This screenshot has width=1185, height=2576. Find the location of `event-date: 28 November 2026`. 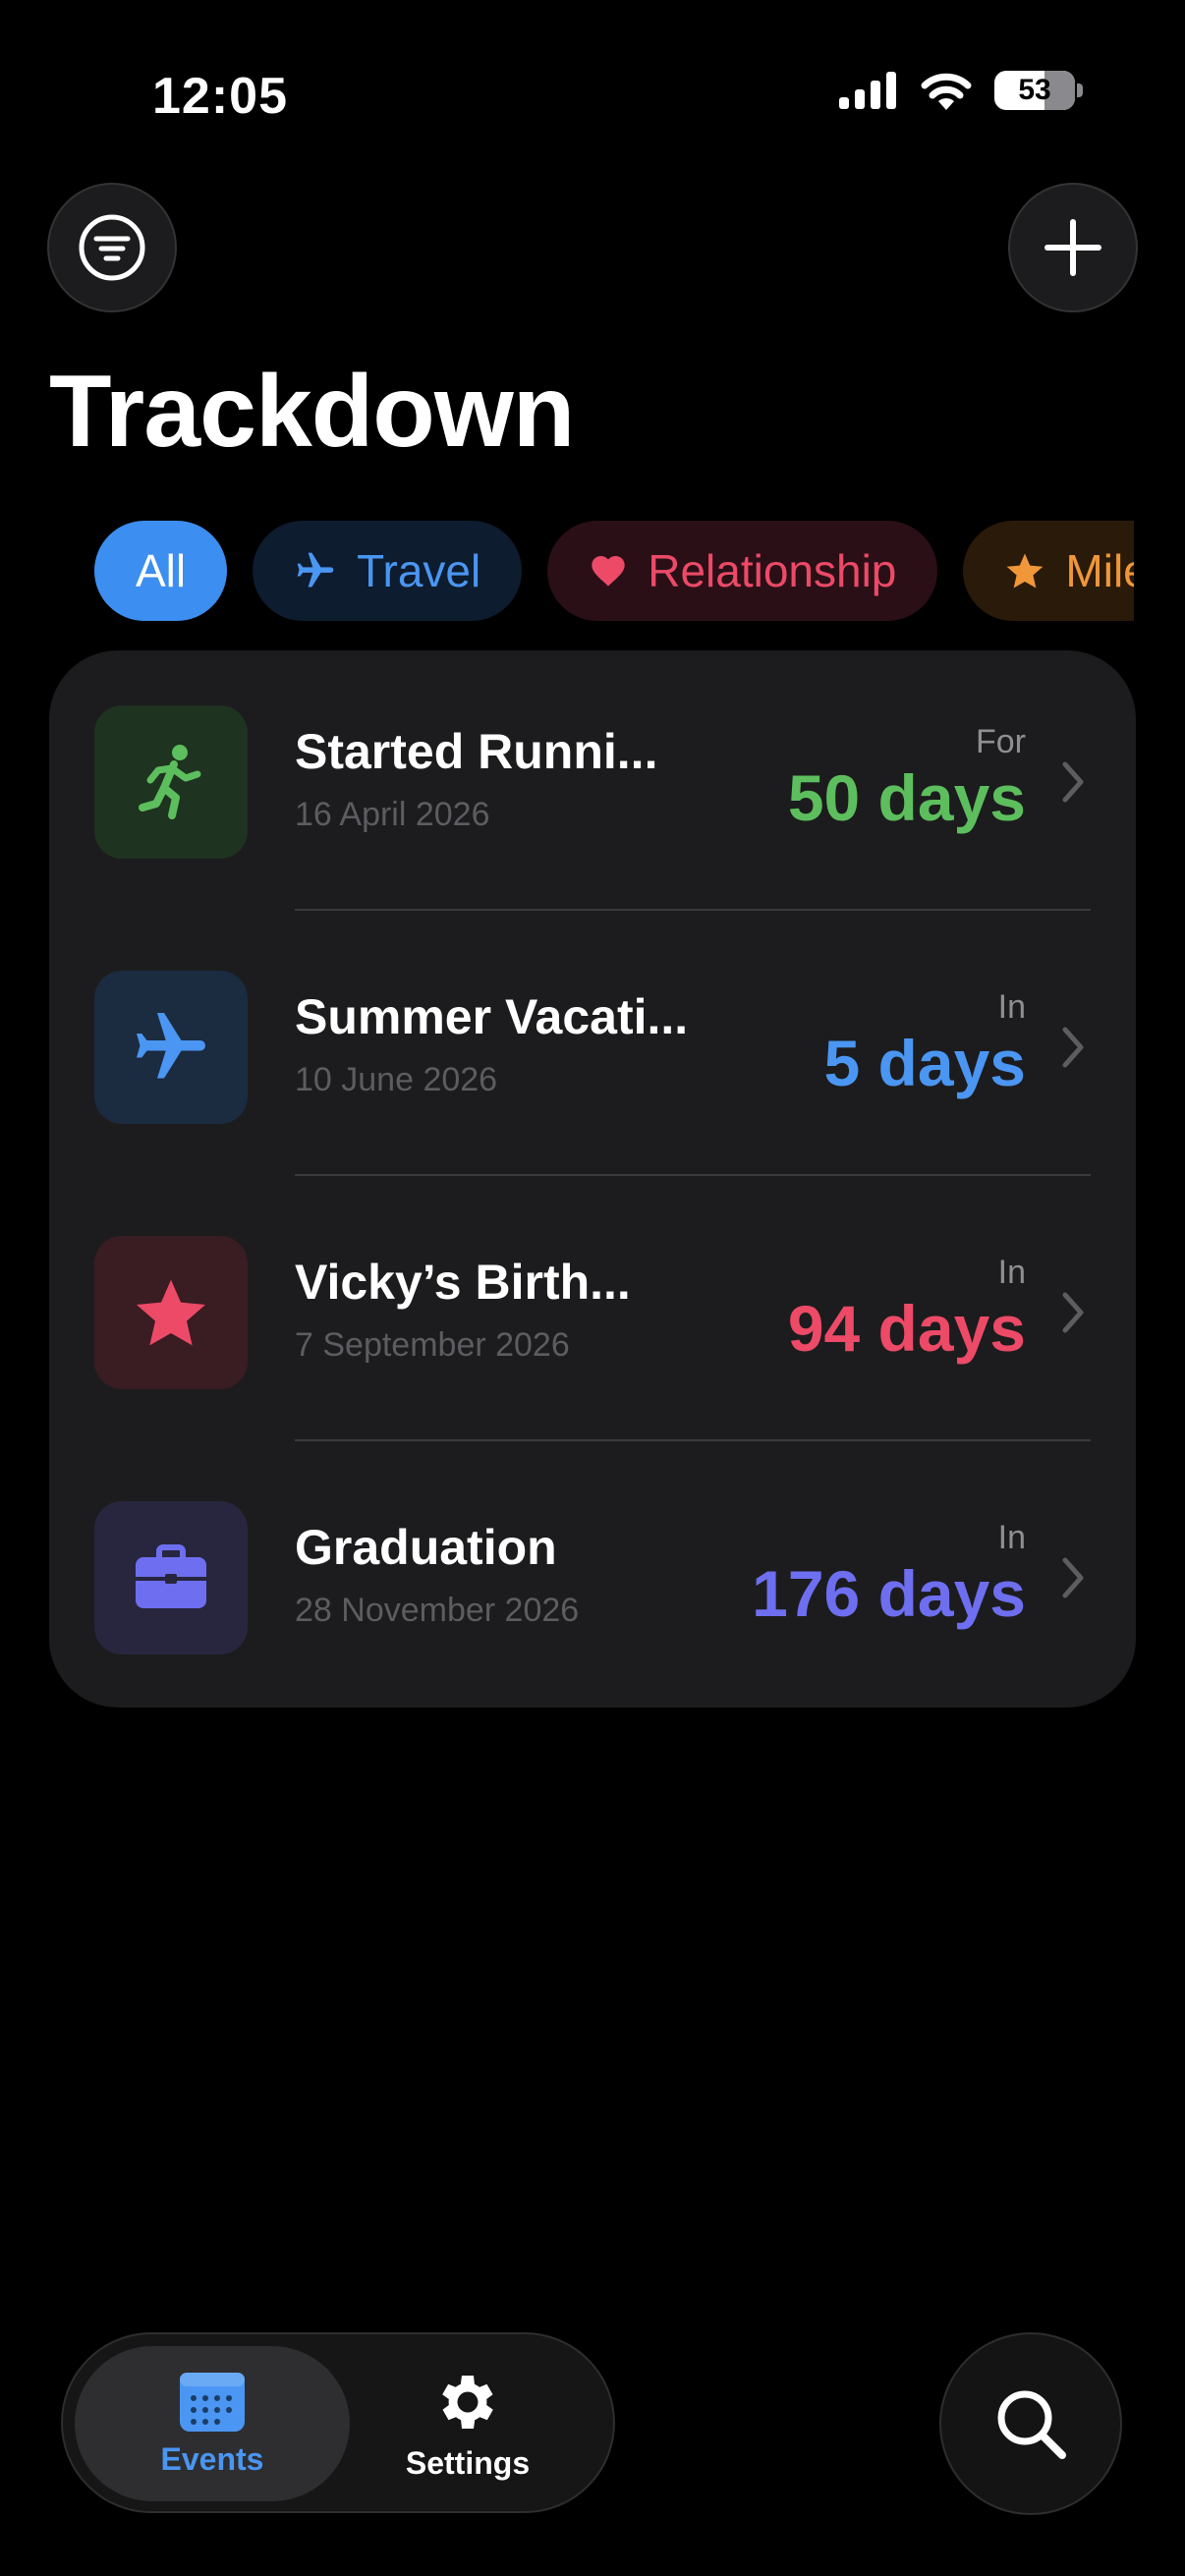

event-date: 28 November 2026 is located at coordinates (438, 1610).